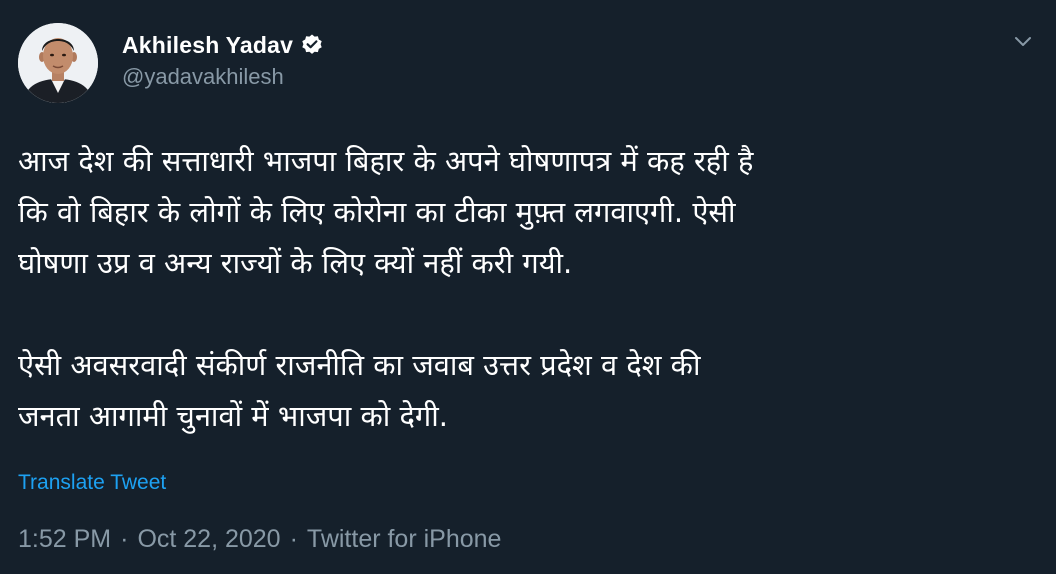  I want to click on avatar, so click(58, 63).